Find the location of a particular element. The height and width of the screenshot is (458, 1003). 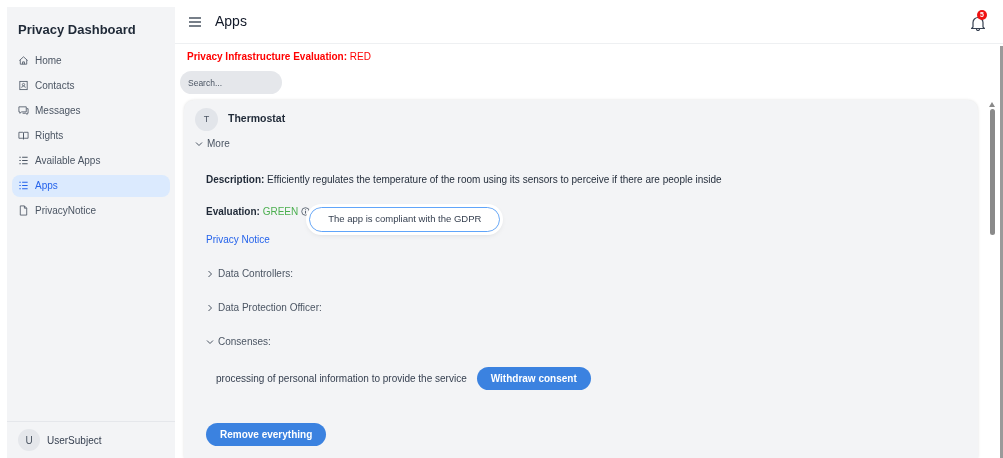

page-scrollbar is located at coordinates (1001, 252).